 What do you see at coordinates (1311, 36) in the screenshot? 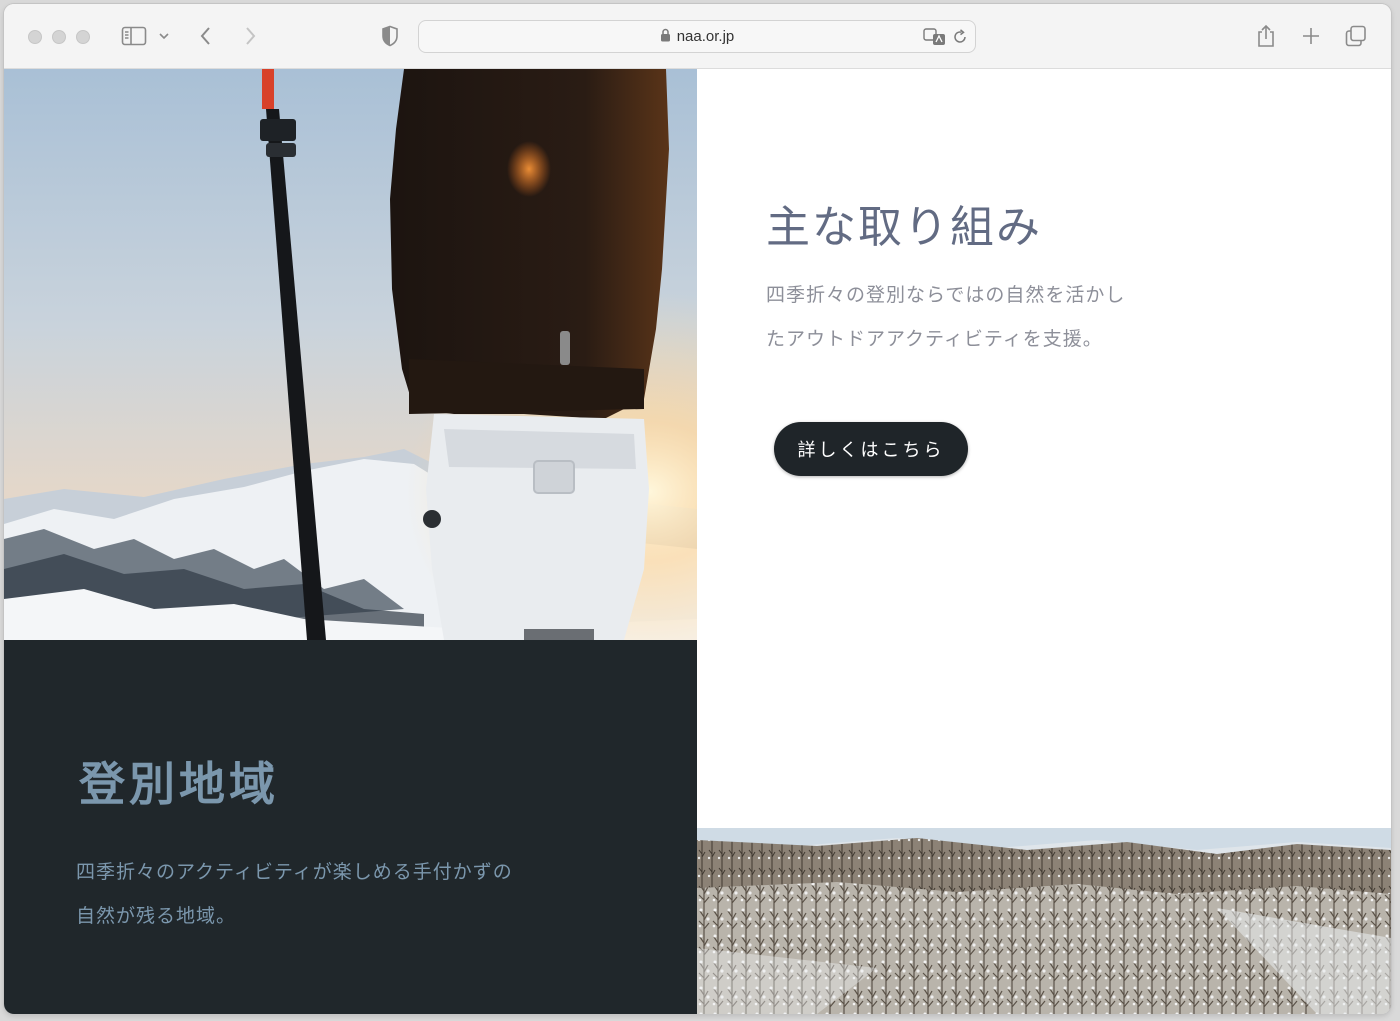
I see `plus-icon` at bounding box center [1311, 36].